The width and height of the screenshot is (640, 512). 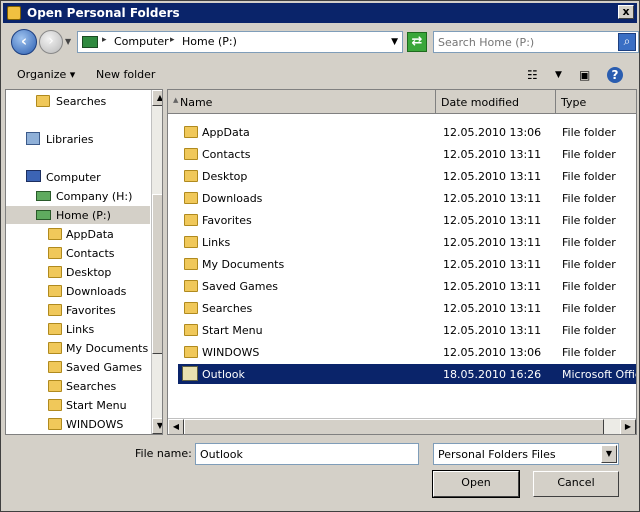 What do you see at coordinates (628, 426) in the screenshot?
I see `scroll-right-icon: ▶` at bounding box center [628, 426].